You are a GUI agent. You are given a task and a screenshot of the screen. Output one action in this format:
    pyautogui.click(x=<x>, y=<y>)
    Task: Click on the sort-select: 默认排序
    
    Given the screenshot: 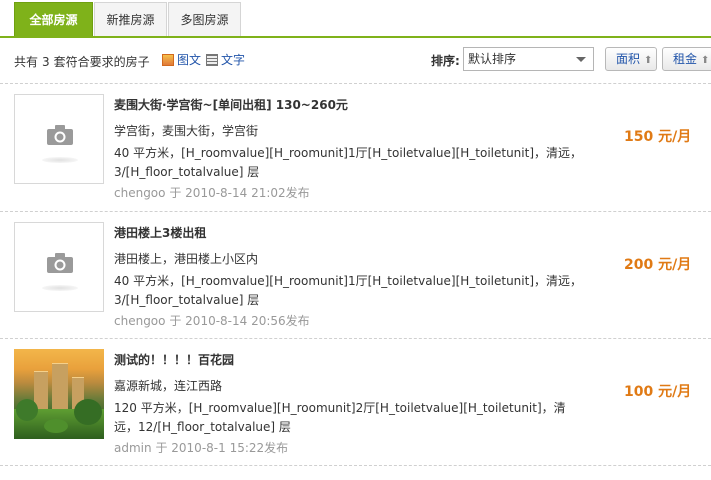 What is the action you would take?
    pyautogui.click(x=528, y=59)
    